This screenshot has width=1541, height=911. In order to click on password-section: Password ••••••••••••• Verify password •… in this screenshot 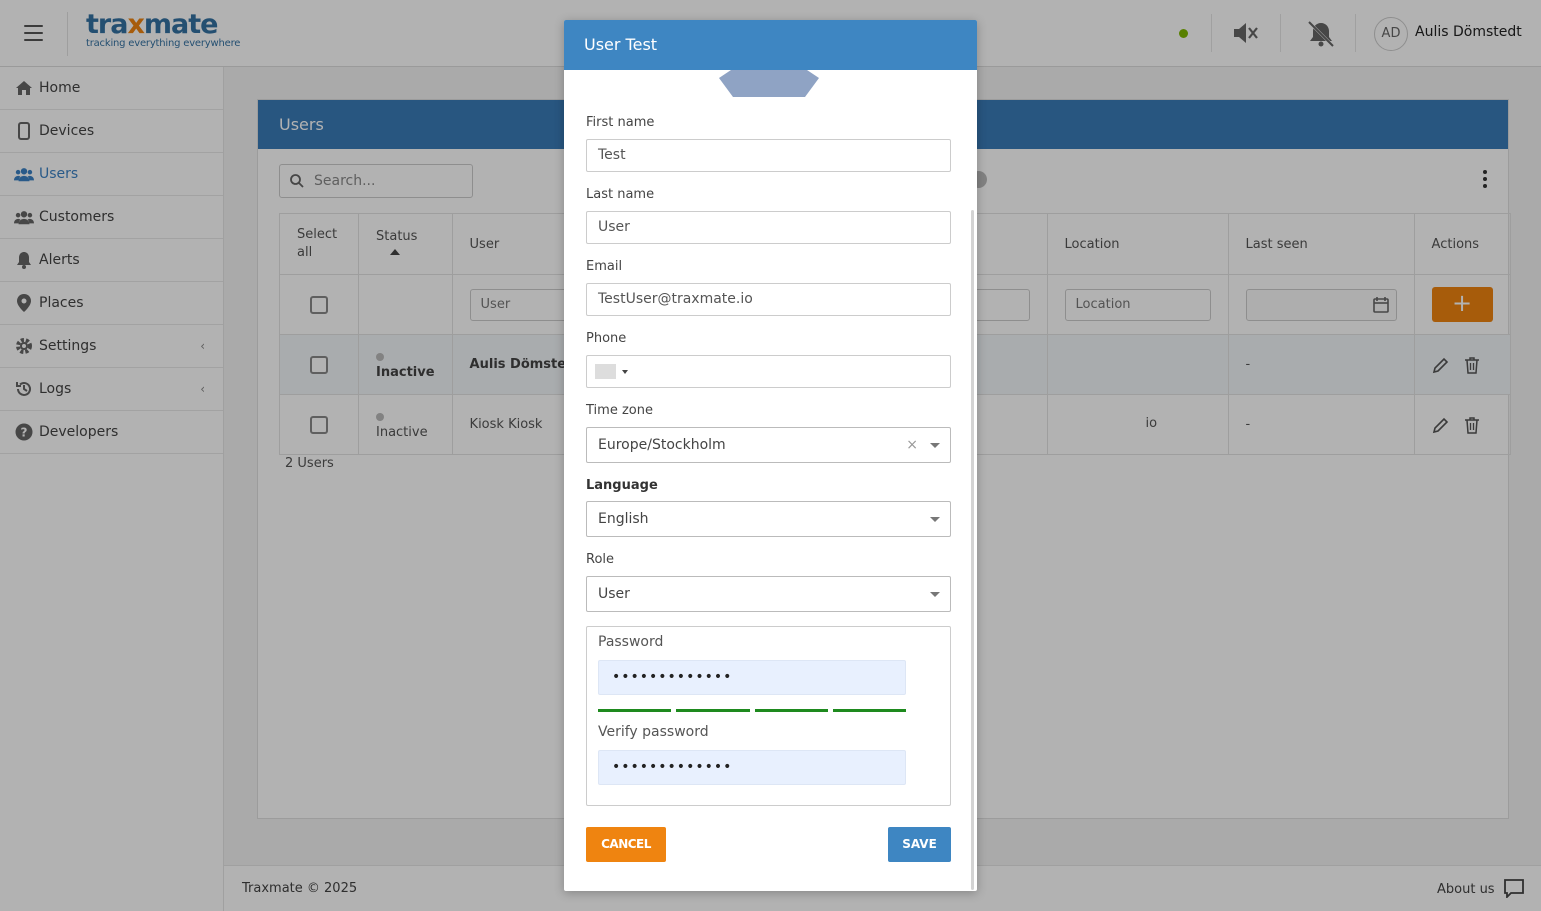, I will do `click(768, 716)`.